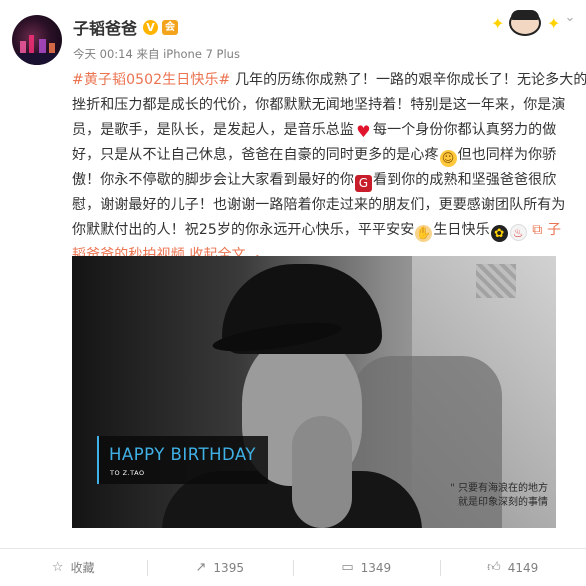 The image size is (586, 586). What do you see at coordinates (408, 80) in the screenshot?
I see `post-text-segment: 几年的历练你成熟了！一路的艰辛你成长了！无论多大的` at bounding box center [408, 80].